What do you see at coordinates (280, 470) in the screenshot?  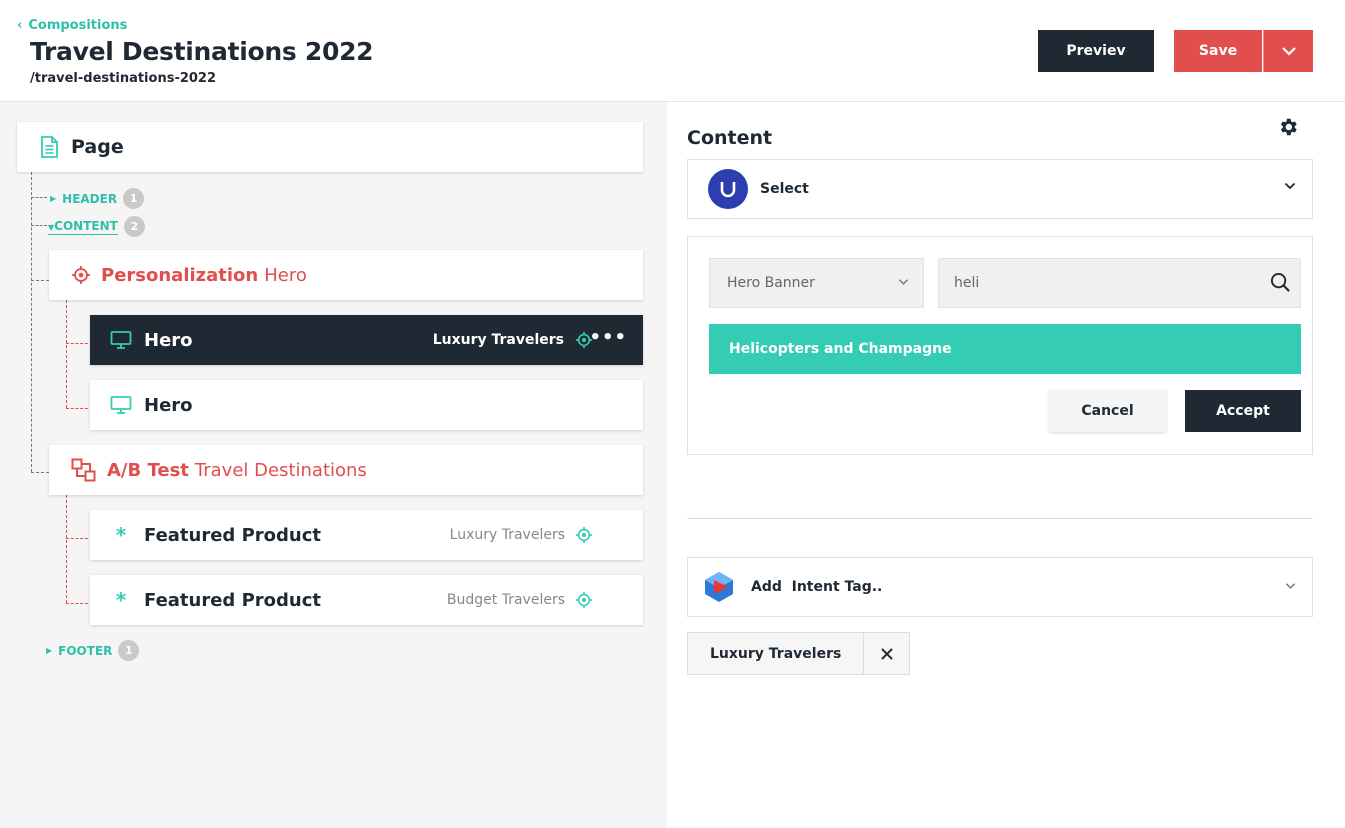 I see `group-name: Travel Destinations` at bounding box center [280, 470].